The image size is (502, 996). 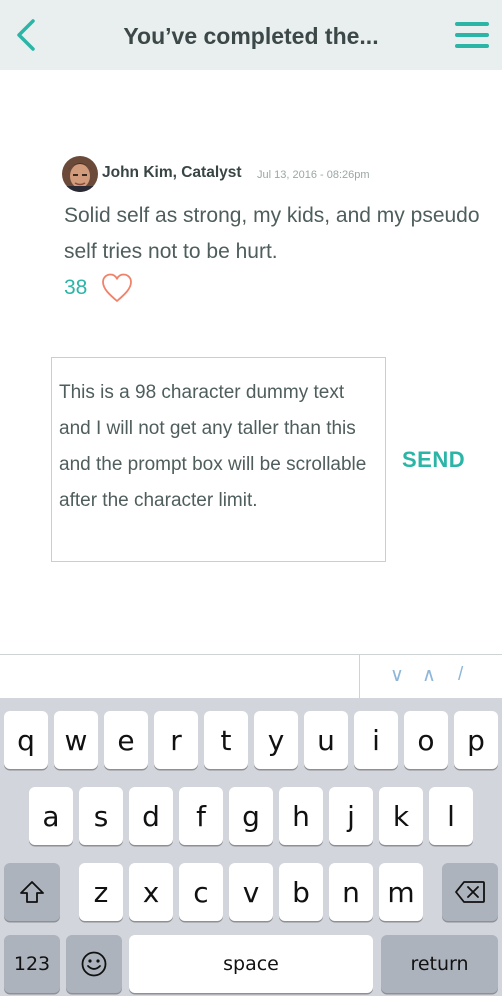 I want to click on key-a: a, so click(x=51, y=816).